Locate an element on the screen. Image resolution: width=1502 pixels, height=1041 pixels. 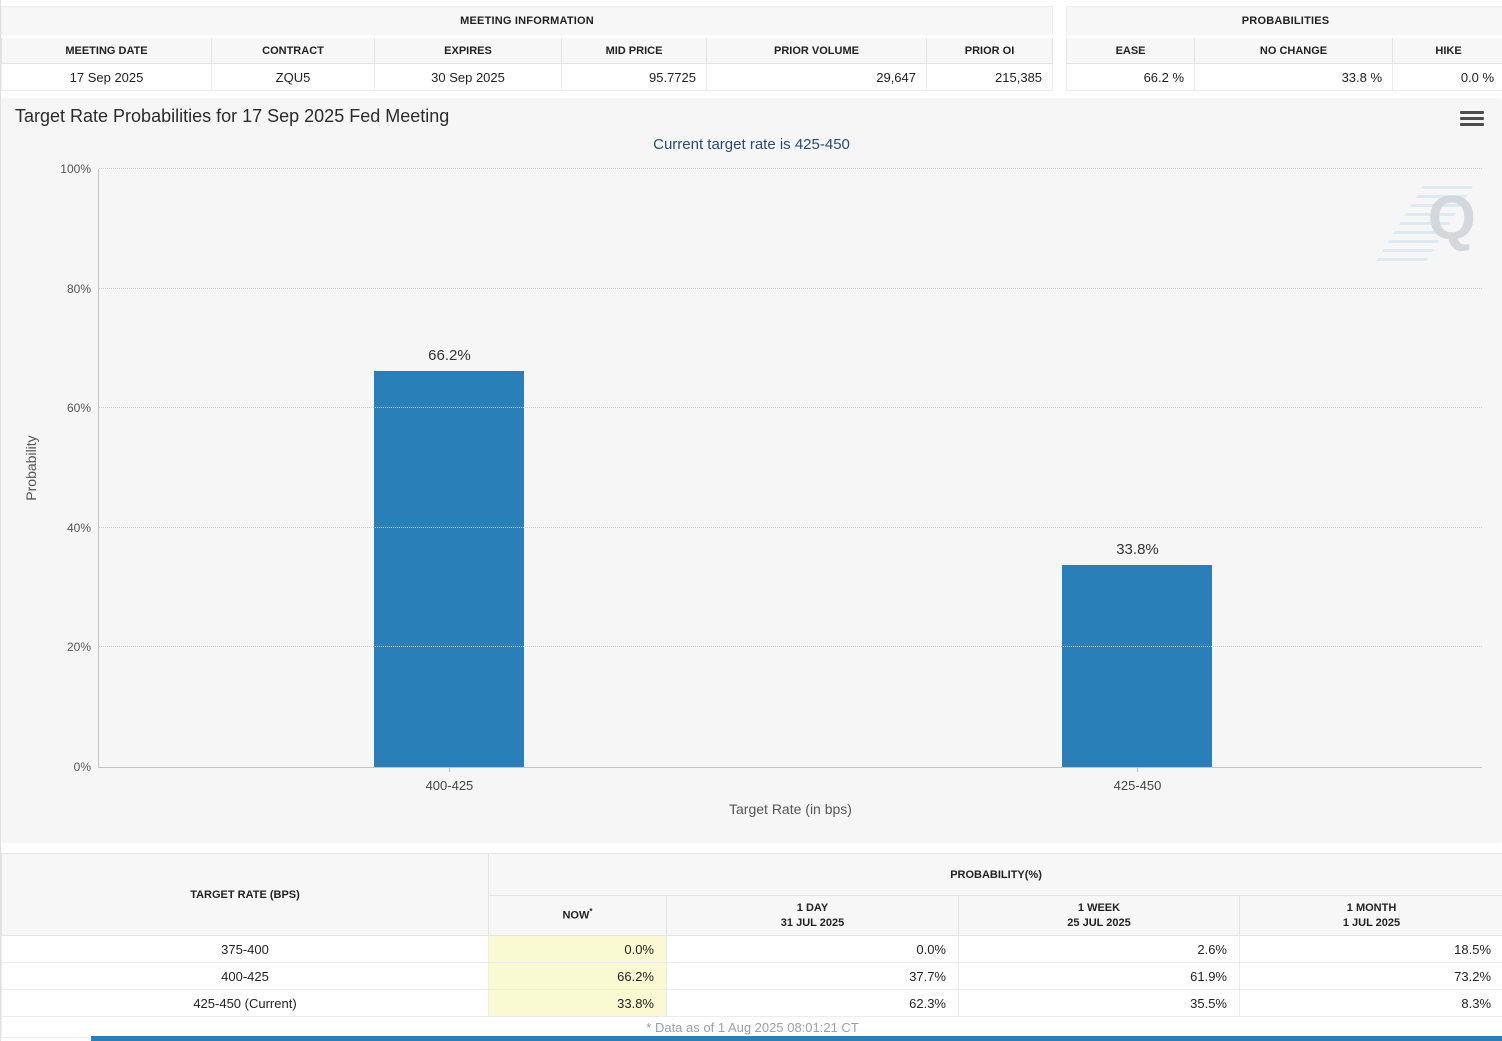
bar-value-label: 66.2% is located at coordinates (449, 356).